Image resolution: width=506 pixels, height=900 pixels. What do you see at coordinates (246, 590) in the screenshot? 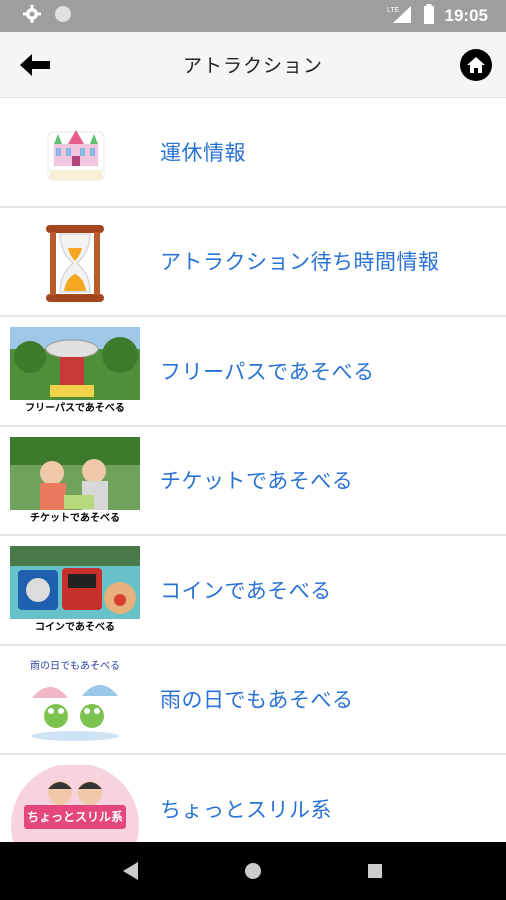
I see `item-label: コインであそべる` at bounding box center [246, 590].